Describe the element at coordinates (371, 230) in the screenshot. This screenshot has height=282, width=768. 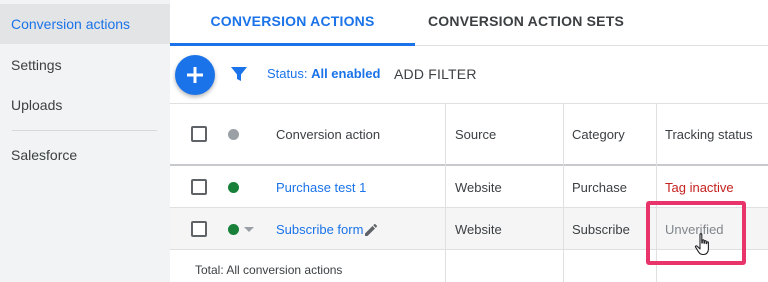
I see `pencil-icon` at that location.